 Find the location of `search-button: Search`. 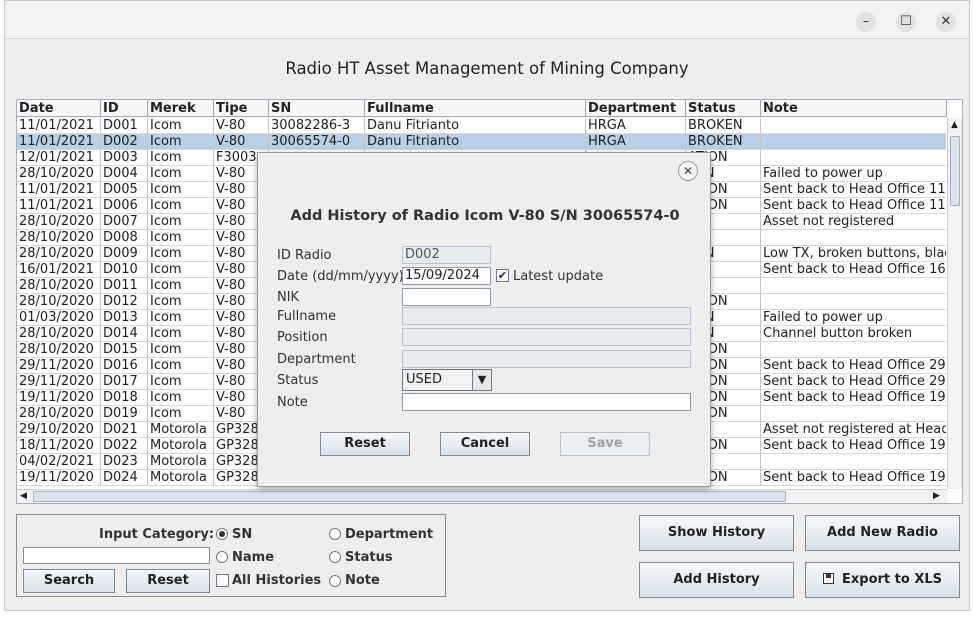

search-button: Search is located at coordinates (69, 581).